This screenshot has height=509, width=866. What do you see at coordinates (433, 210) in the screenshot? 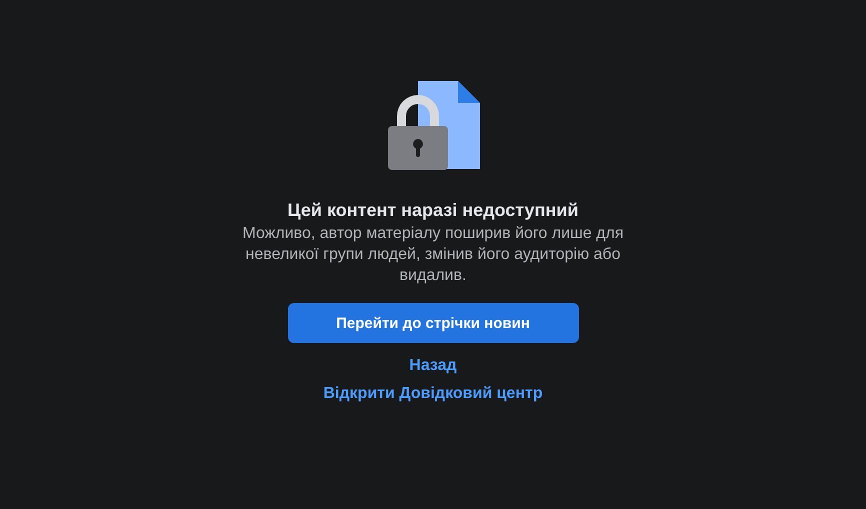
I see `page-title: Цей контент наразі недоступний` at bounding box center [433, 210].